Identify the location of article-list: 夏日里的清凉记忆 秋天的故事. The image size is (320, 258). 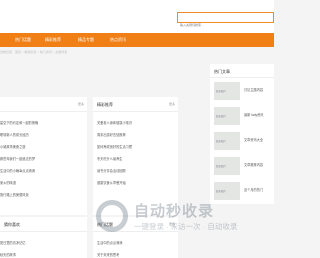
(43, 247).